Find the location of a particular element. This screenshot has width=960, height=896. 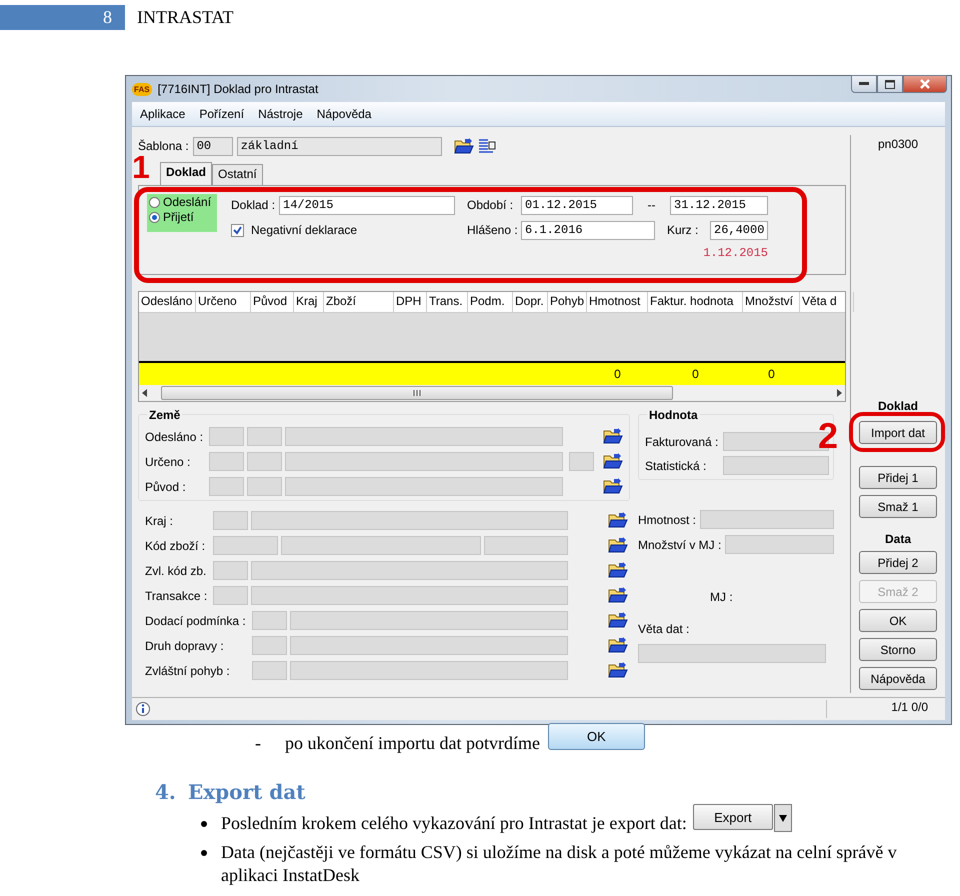

section-title: Doklad is located at coordinates (898, 407).